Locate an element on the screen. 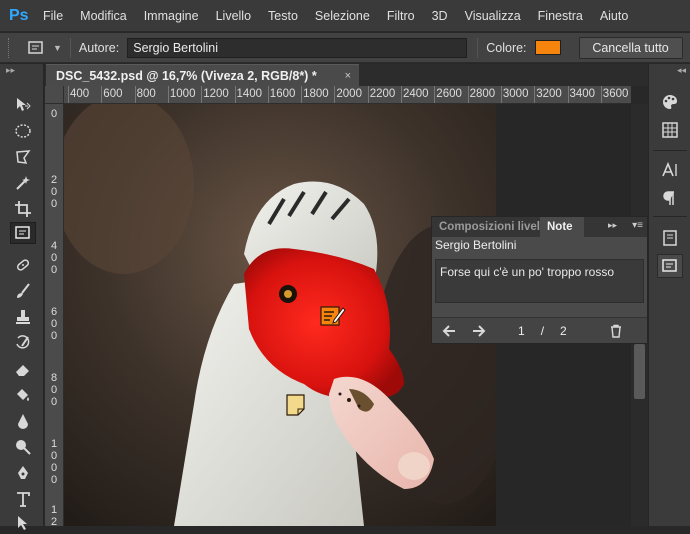 The width and height of the screenshot is (690, 534). ruler-label: 0 is located at coordinates (54, 114).